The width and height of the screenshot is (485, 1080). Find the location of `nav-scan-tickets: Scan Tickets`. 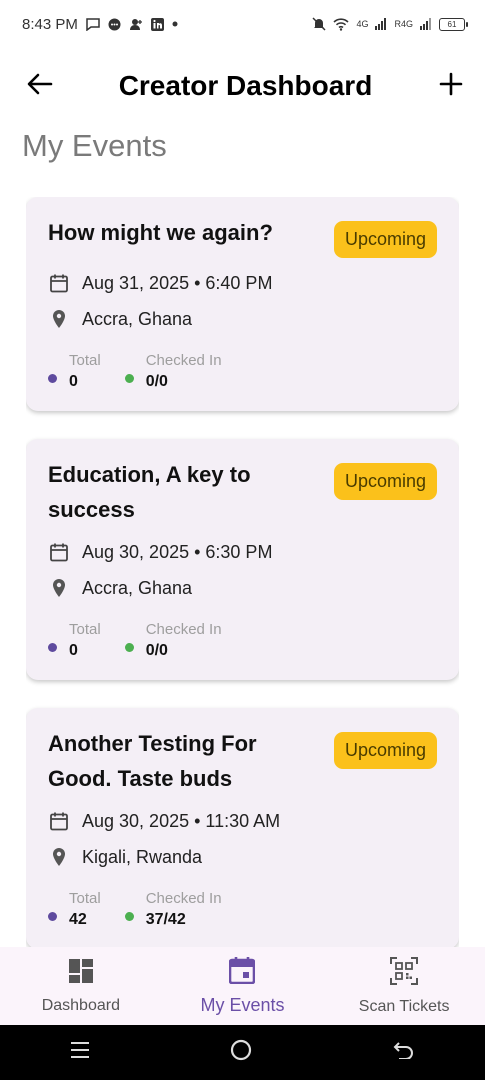

nav-scan-tickets: Scan Tickets is located at coordinates (404, 986).